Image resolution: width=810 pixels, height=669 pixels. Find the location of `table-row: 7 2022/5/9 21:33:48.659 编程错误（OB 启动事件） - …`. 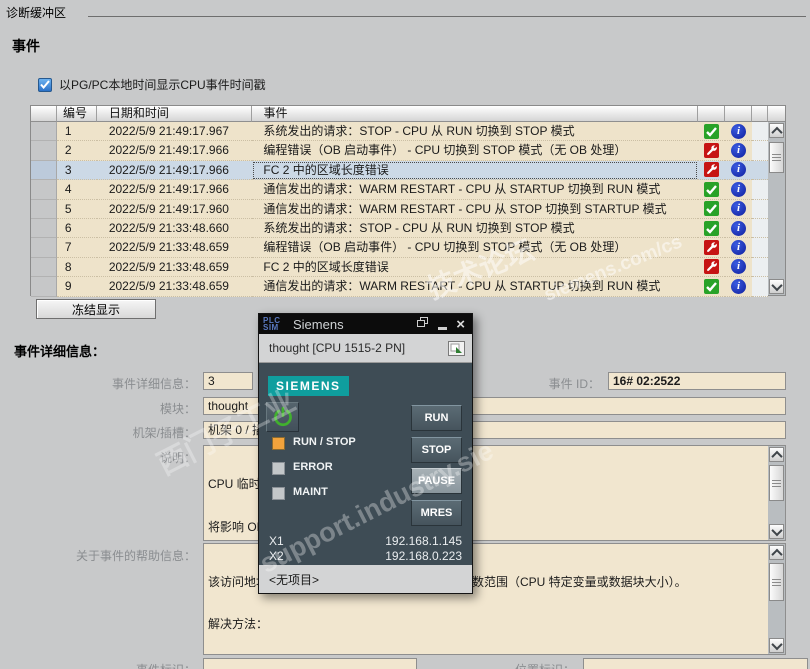

table-row: 7 2022/5/9 21:33:48.659 编程错误（OB 启动事件） - … is located at coordinates (399, 248).